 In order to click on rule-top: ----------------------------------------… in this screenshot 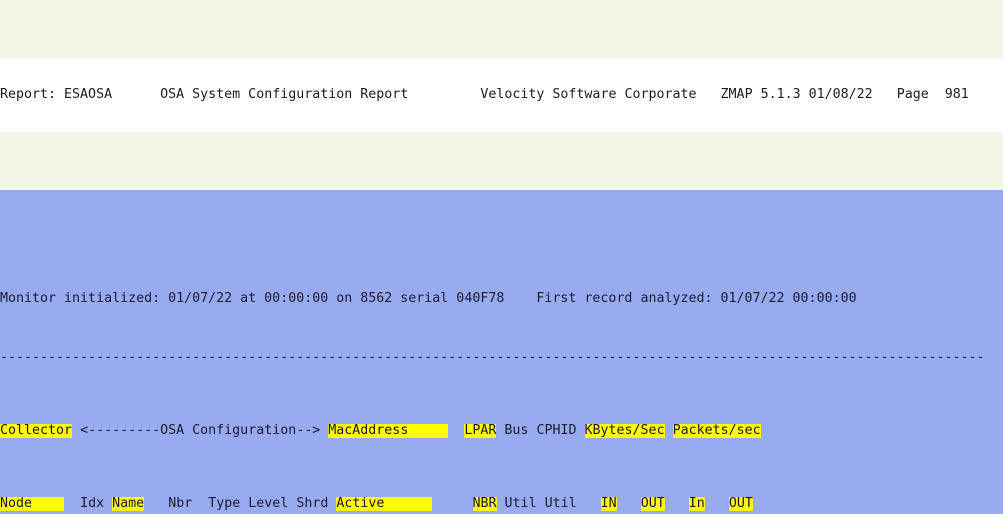, I will do `click(492, 357)`.